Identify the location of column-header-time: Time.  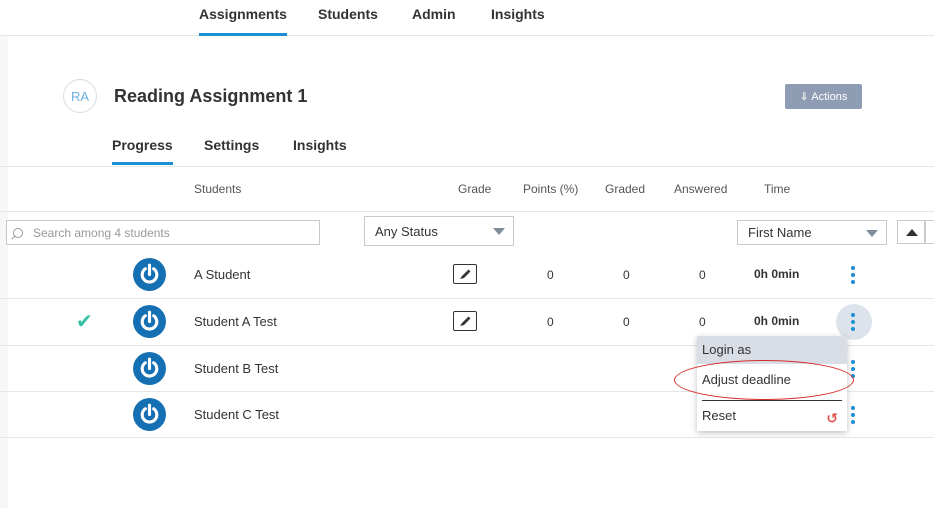
(777, 189).